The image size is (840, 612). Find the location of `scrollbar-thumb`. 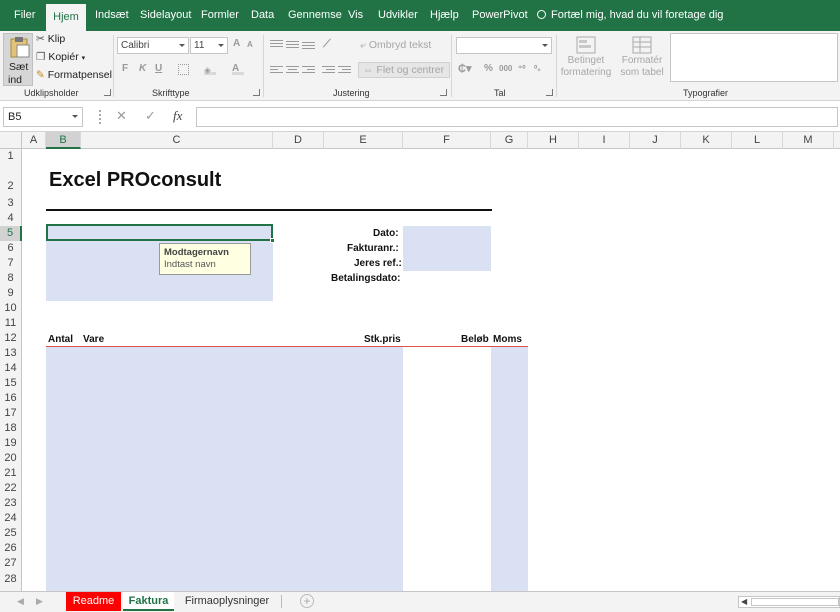

scrollbar-thumb is located at coordinates (795, 602).